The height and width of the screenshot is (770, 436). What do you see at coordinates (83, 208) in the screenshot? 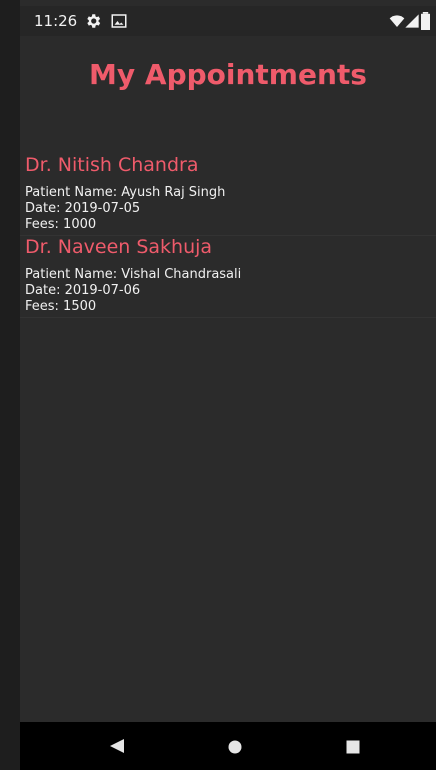
I see `appointment-date: Date: 2019-07-05` at bounding box center [83, 208].